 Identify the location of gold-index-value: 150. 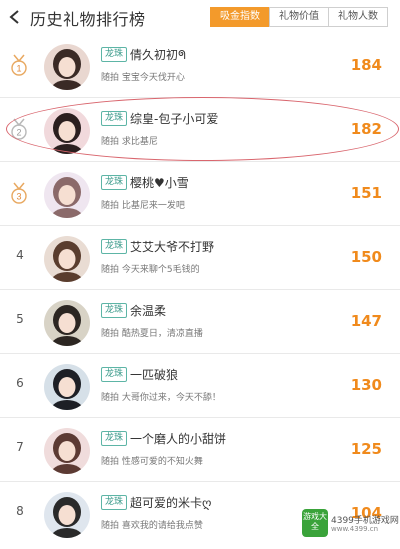
(366, 257).